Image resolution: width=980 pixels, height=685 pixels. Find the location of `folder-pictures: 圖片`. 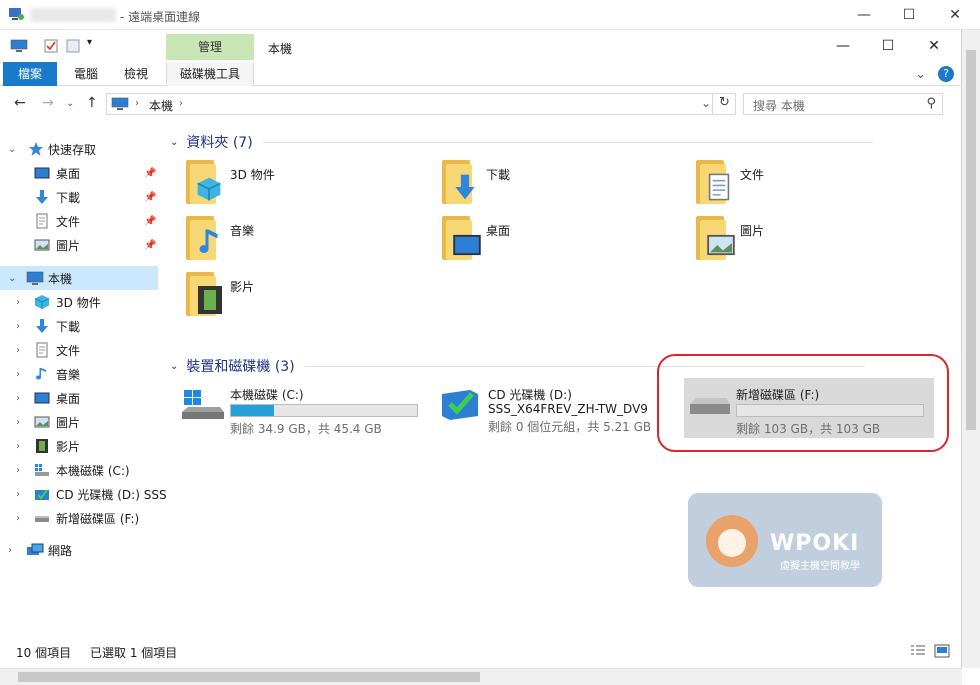

folder-pictures: 圖片 is located at coordinates (814, 240).